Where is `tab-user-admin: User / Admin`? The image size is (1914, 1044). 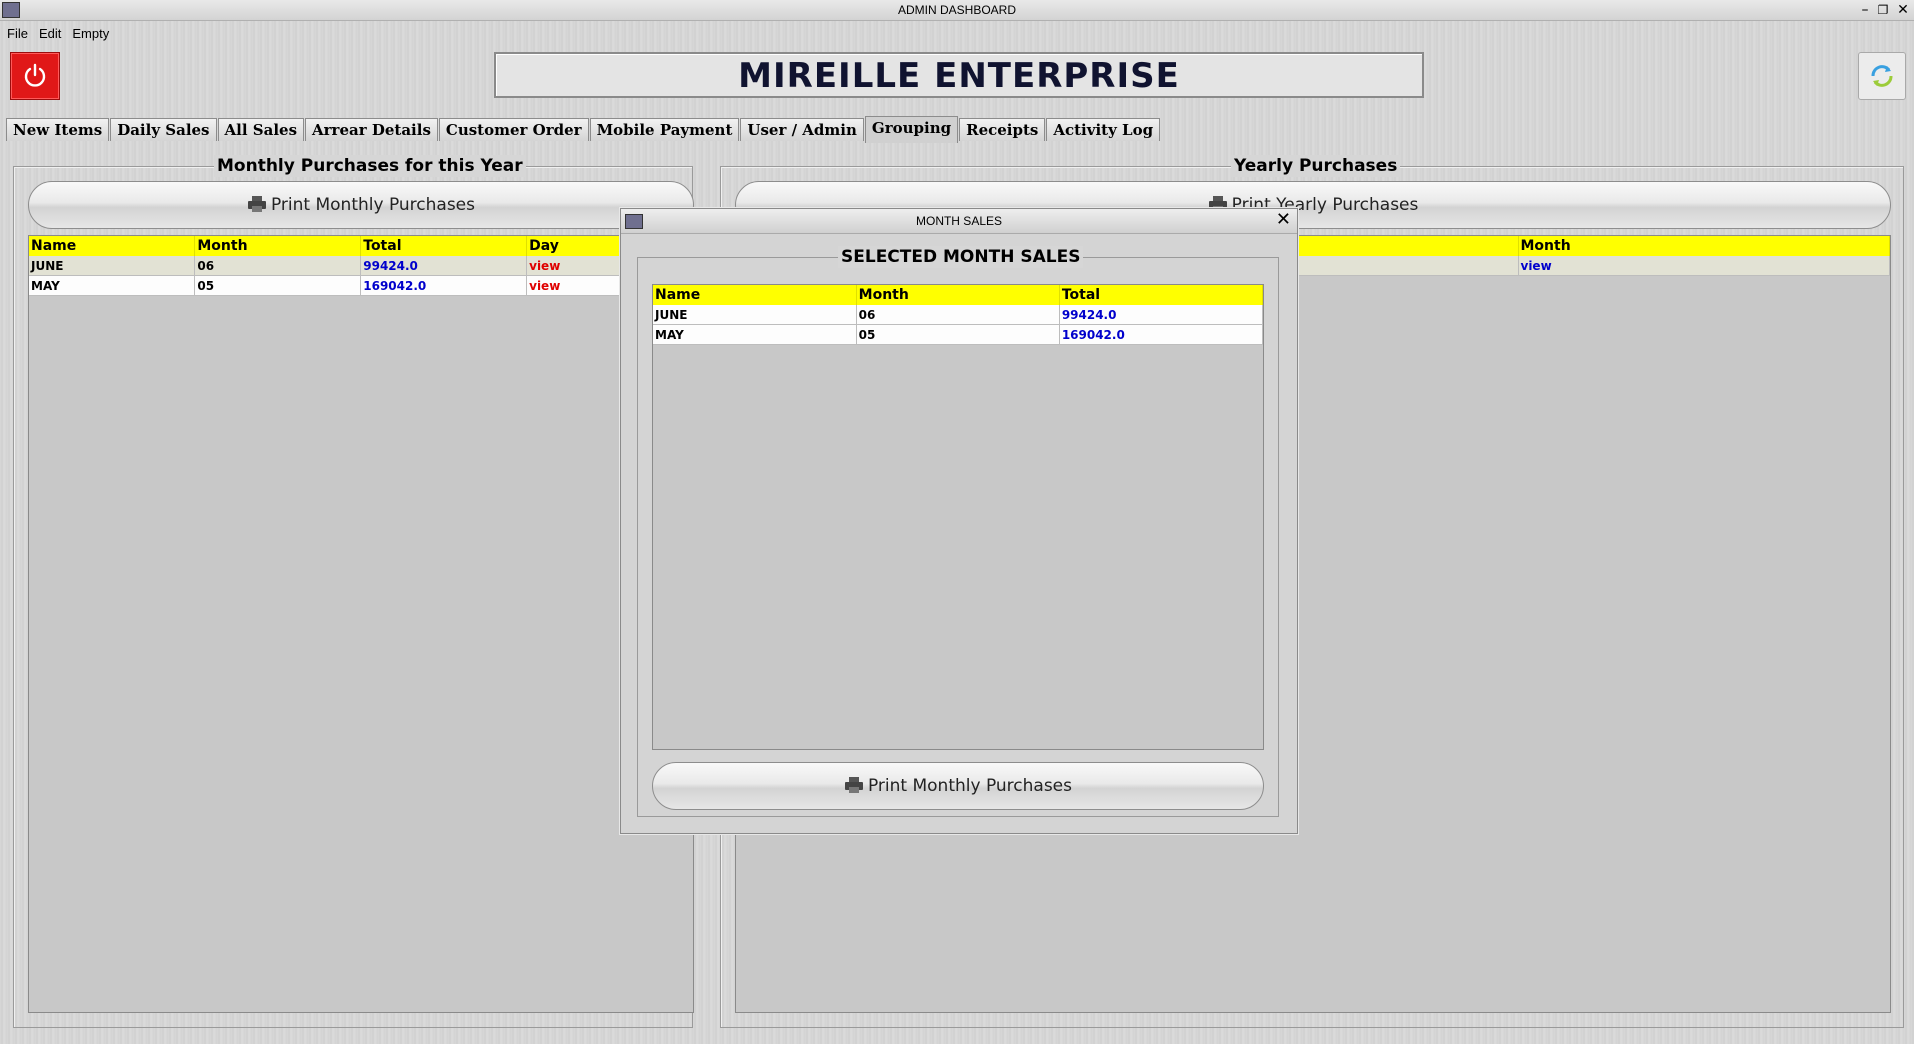 tab-user-admin: User / Admin is located at coordinates (802, 129).